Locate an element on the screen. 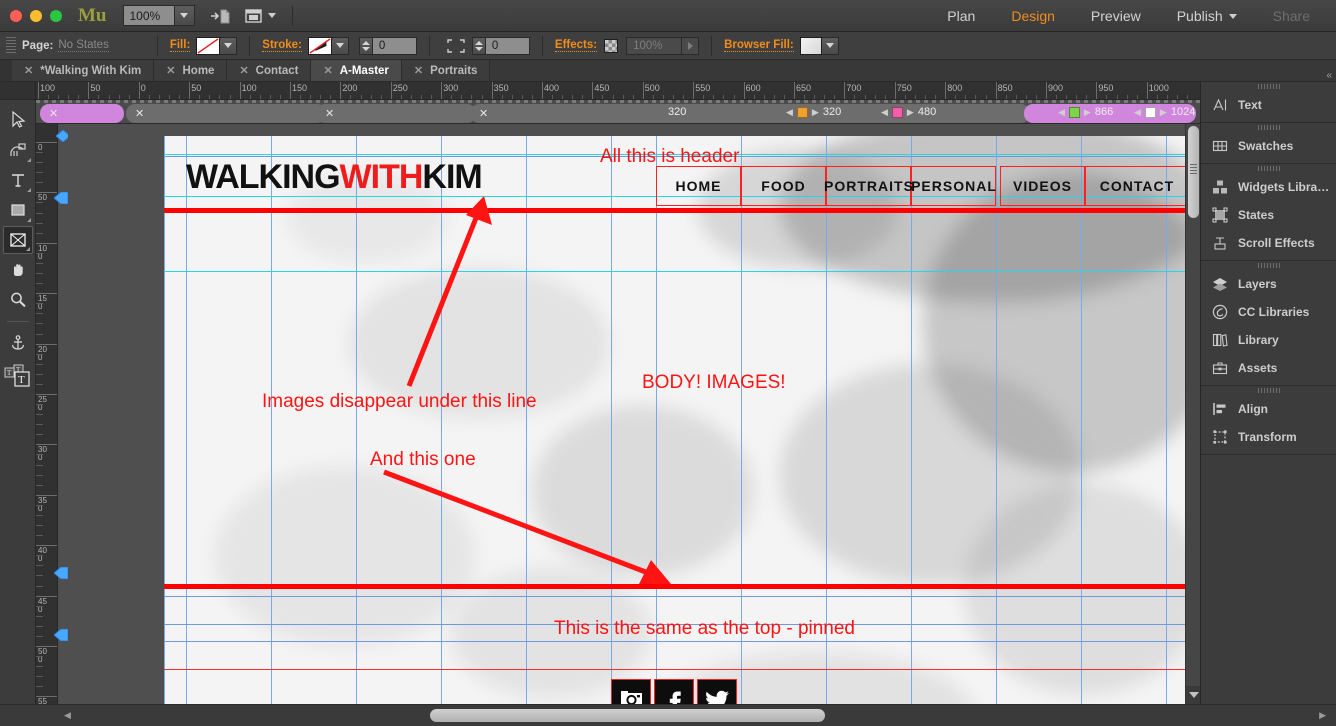 The width and height of the screenshot is (1336, 726). corner-radius-value: 0 is located at coordinates (507, 45).